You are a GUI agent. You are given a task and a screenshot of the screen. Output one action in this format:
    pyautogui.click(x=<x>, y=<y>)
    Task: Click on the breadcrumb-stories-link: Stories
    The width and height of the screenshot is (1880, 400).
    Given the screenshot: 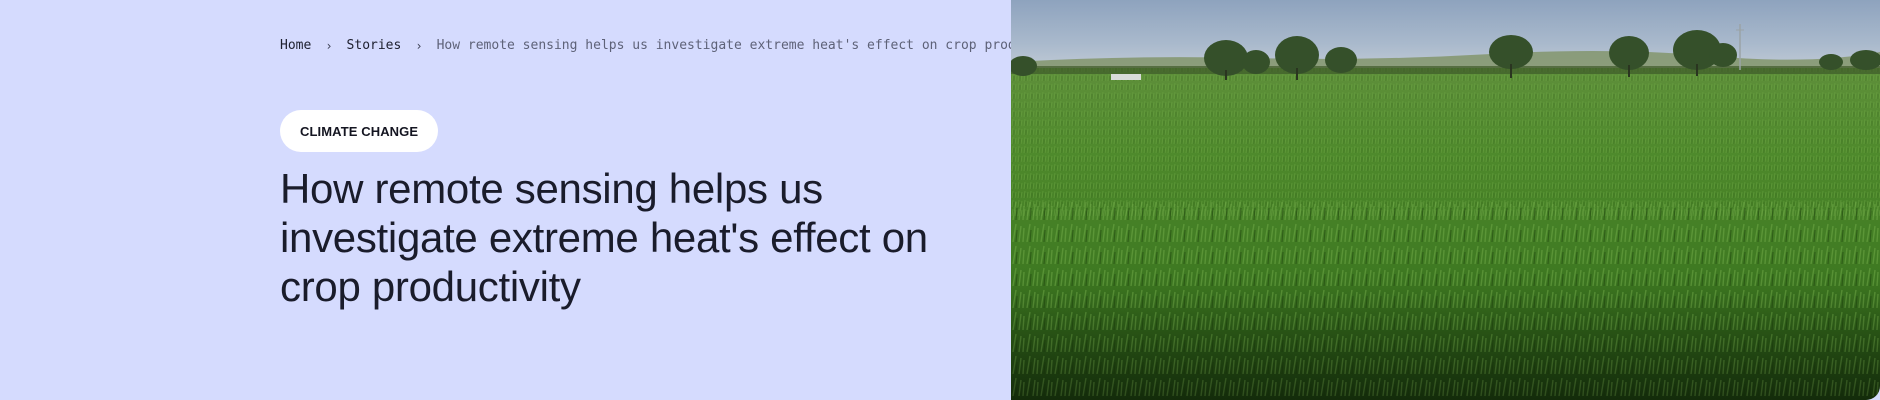 What is the action you would take?
    pyautogui.click(x=374, y=45)
    